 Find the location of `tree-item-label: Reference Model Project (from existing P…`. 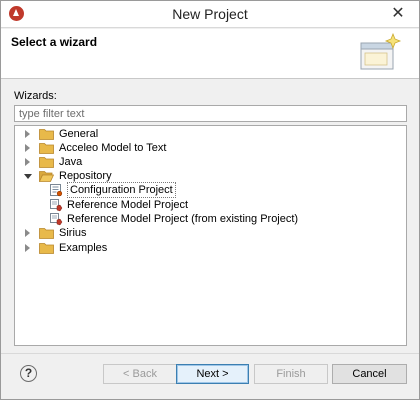

tree-item-label: Reference Model Project (from existing P… is located at coordinates (183, 219).